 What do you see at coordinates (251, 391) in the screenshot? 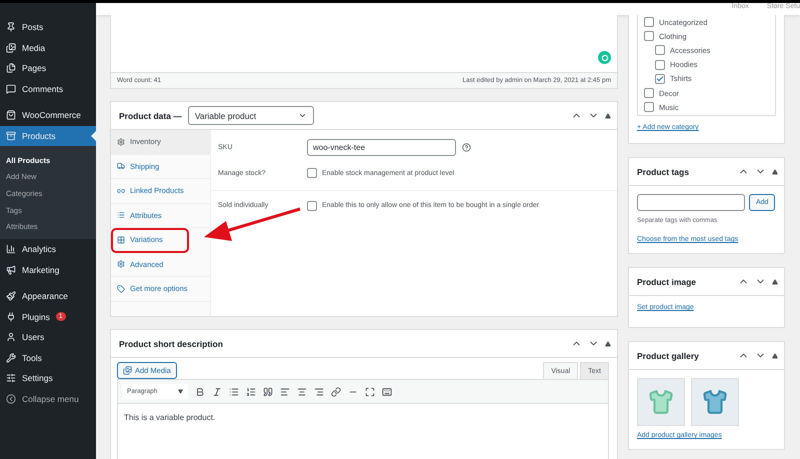
I see `numbered-list-icon` at bounding box center [251, 391].